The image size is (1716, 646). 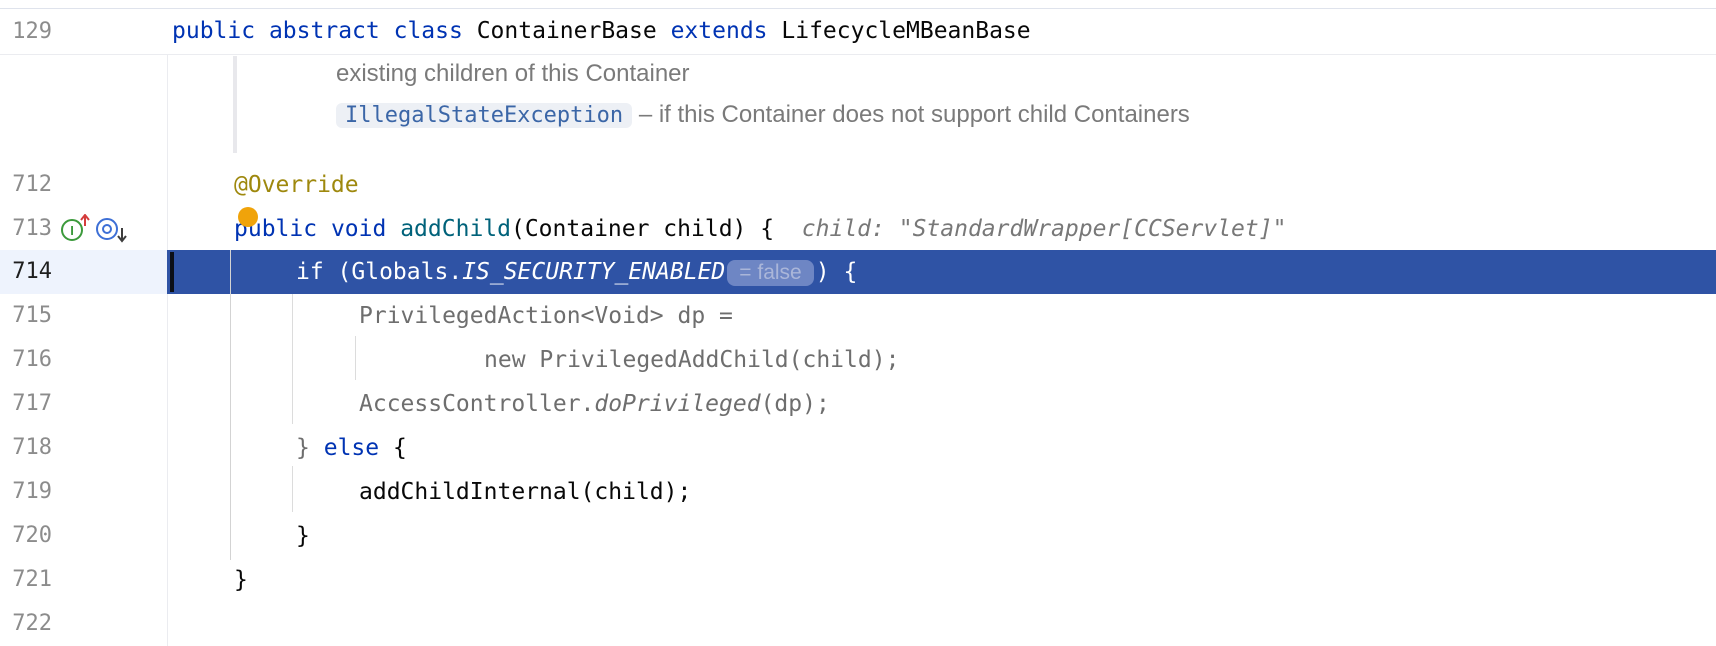 What do you see at coordinates (594, 272) in the screenshot?
I see `constant-name: IS_SECURITY_ENABLED` at bounding box center [594, 272].